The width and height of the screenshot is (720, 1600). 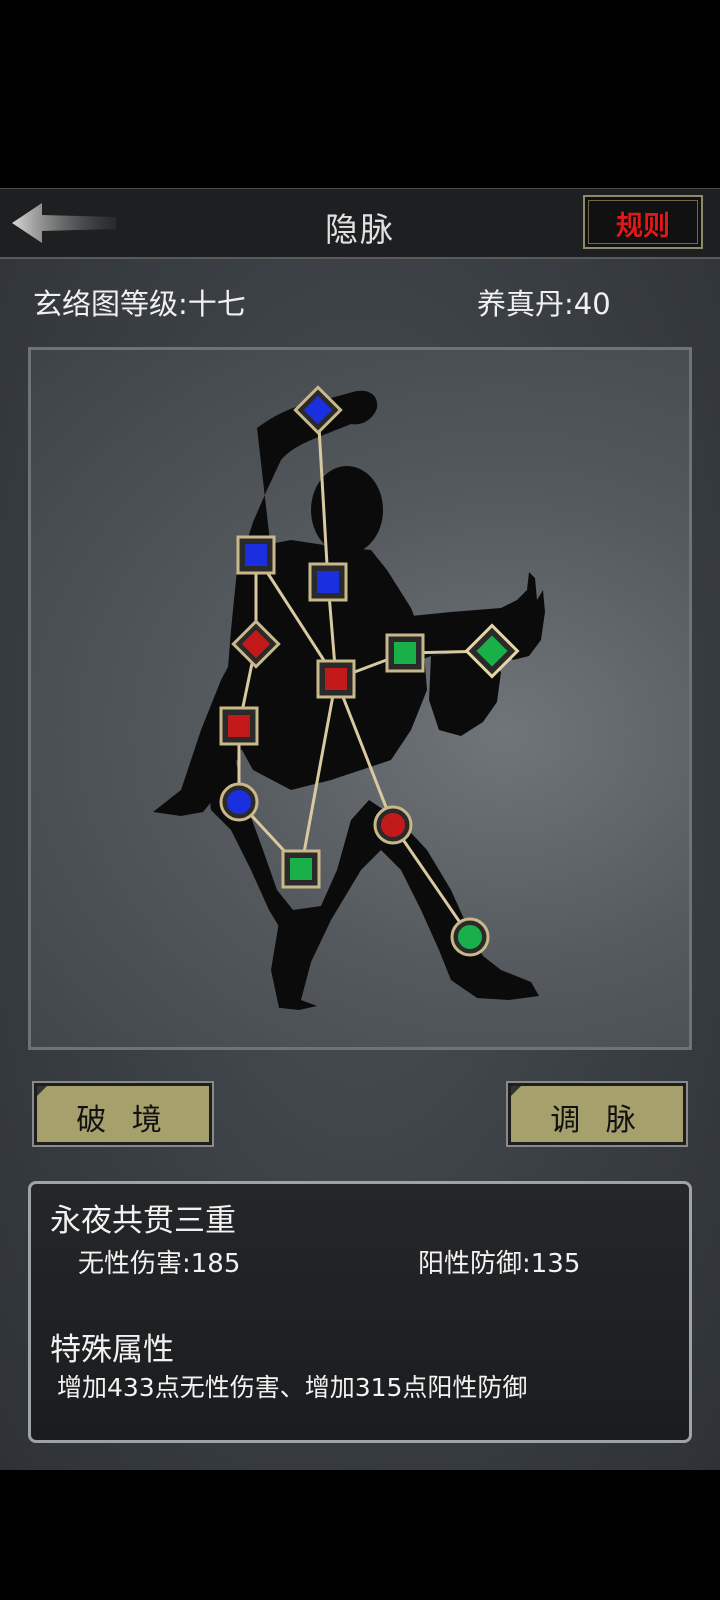 What do you see at coordinates (292, 1387) in the screenshot?
I see `special-attribute-text: 增加433点无性伤害、增加315点阳性防御` at bounding box center [292, 1387].